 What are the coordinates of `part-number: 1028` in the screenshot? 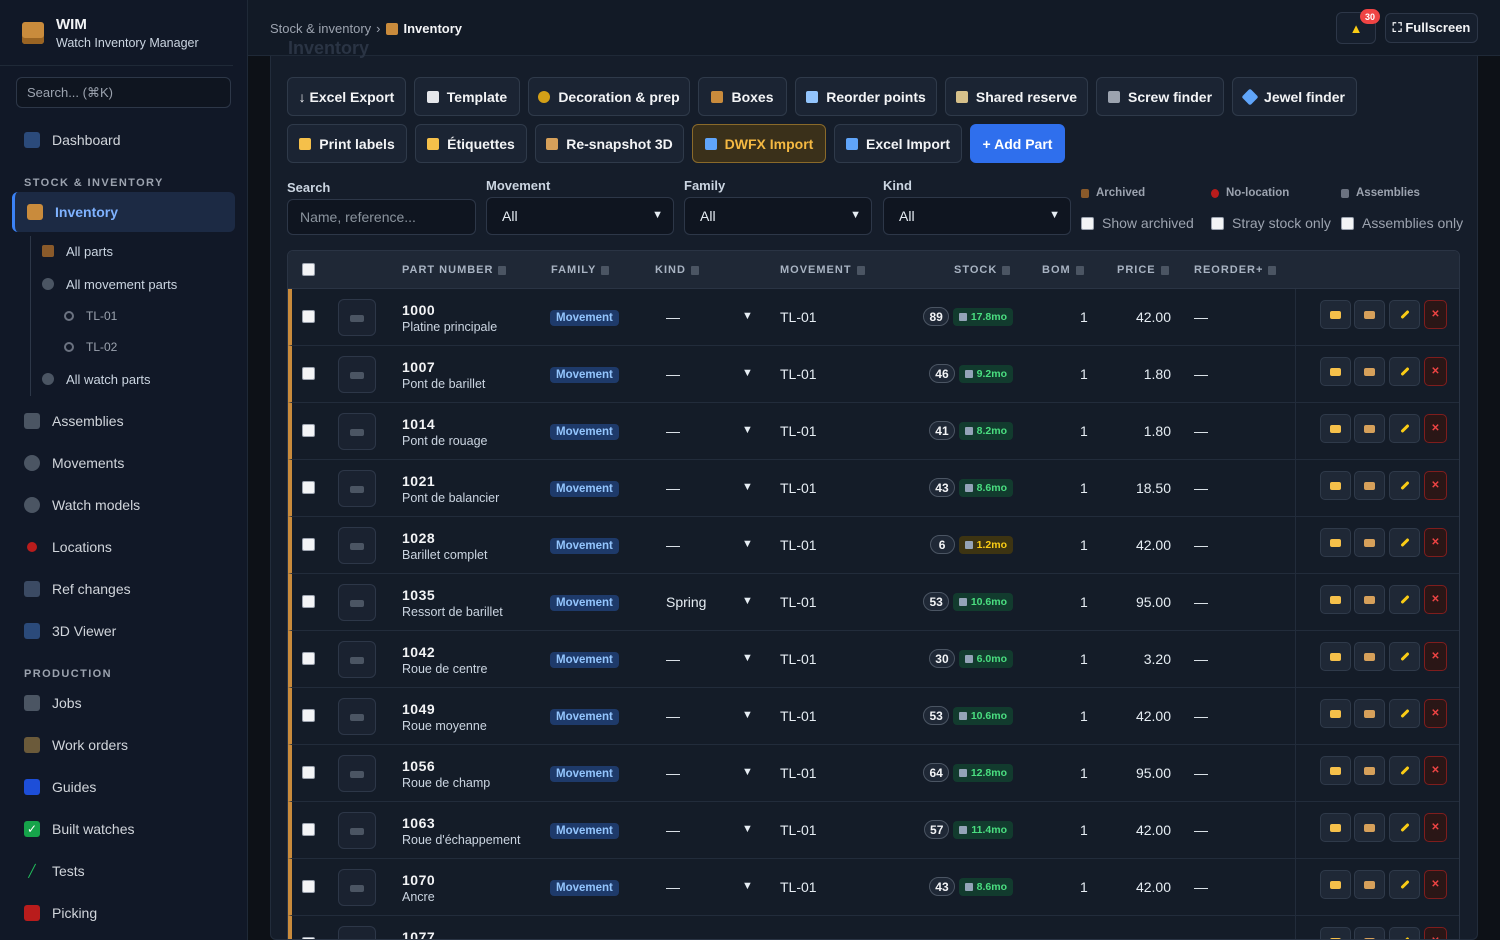 It's located at (418, 538).